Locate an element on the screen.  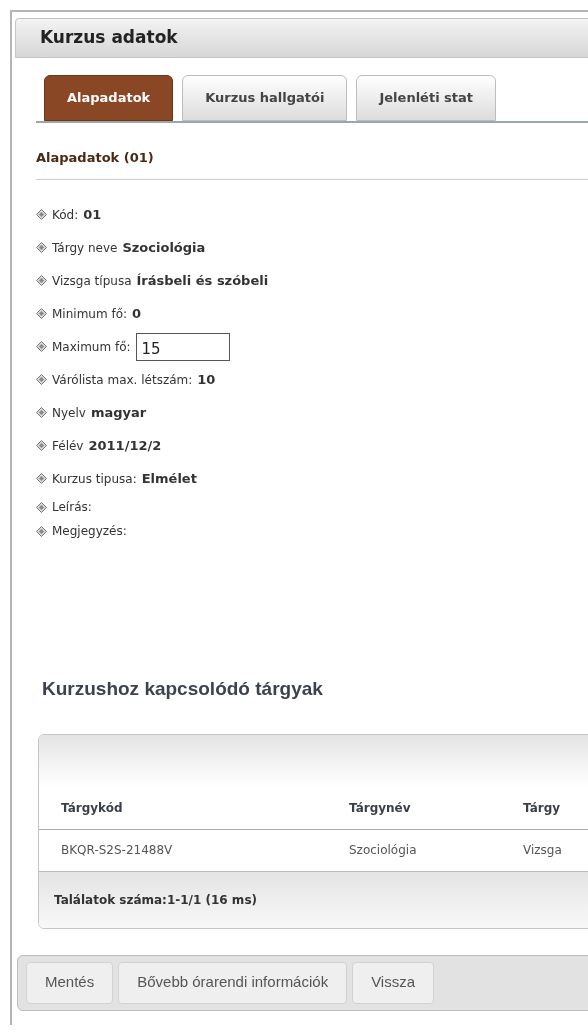
field-label: Tárgy neve is located at coordinates (85, 248).